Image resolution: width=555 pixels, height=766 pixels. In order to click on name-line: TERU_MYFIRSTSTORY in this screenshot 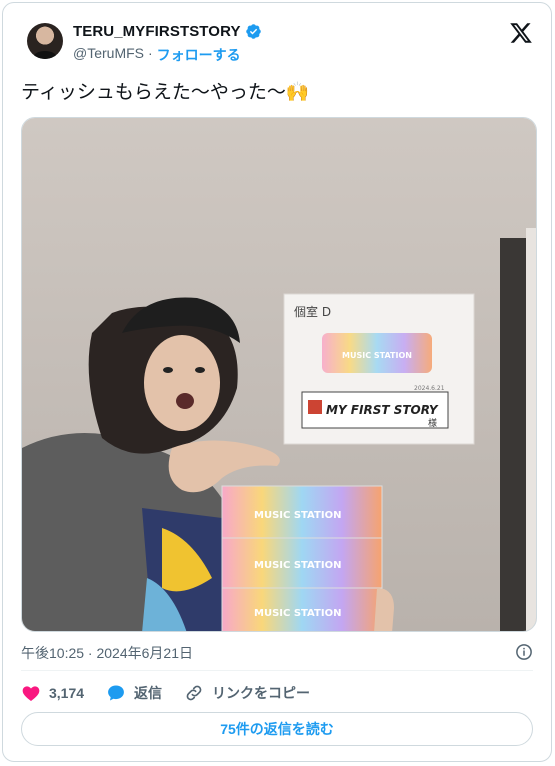, I will do `click(167, 31)`.